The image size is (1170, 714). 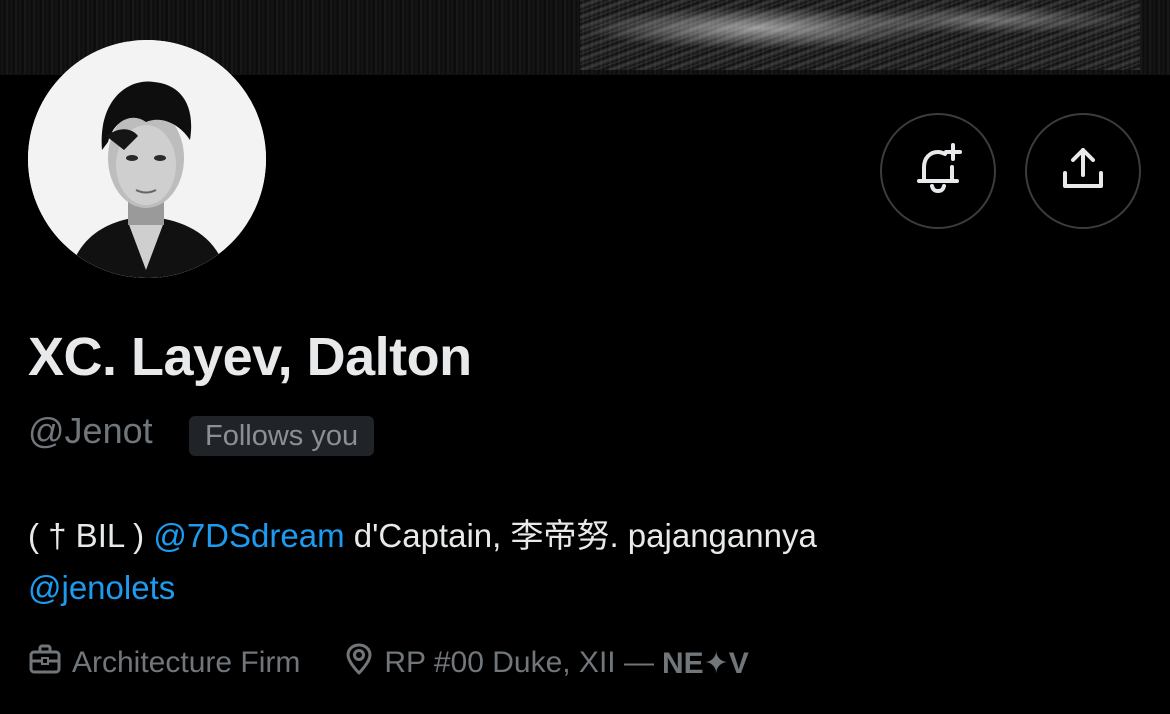 What do you see at coordinates (580, 535) in the screenshot?
I see `bio-text: d'Captain, 李帝努. pajangannya` at bounding box center [580, 535].